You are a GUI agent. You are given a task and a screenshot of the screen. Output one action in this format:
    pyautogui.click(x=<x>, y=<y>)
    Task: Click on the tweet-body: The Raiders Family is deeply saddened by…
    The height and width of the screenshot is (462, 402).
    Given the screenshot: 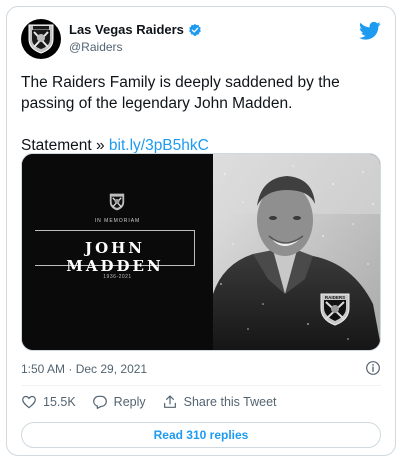 What is the action you would take?
    pyautogui.click(x=180, y=93)
    